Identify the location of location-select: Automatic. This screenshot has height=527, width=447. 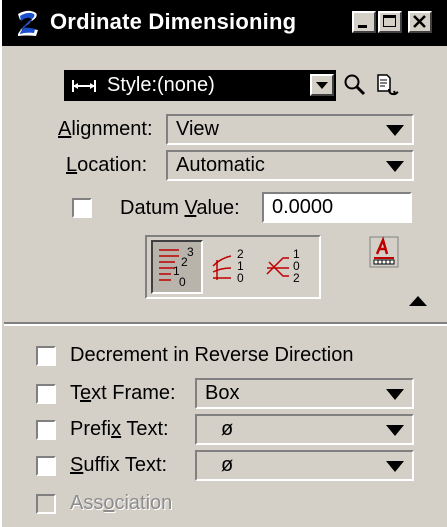
(290, 165).